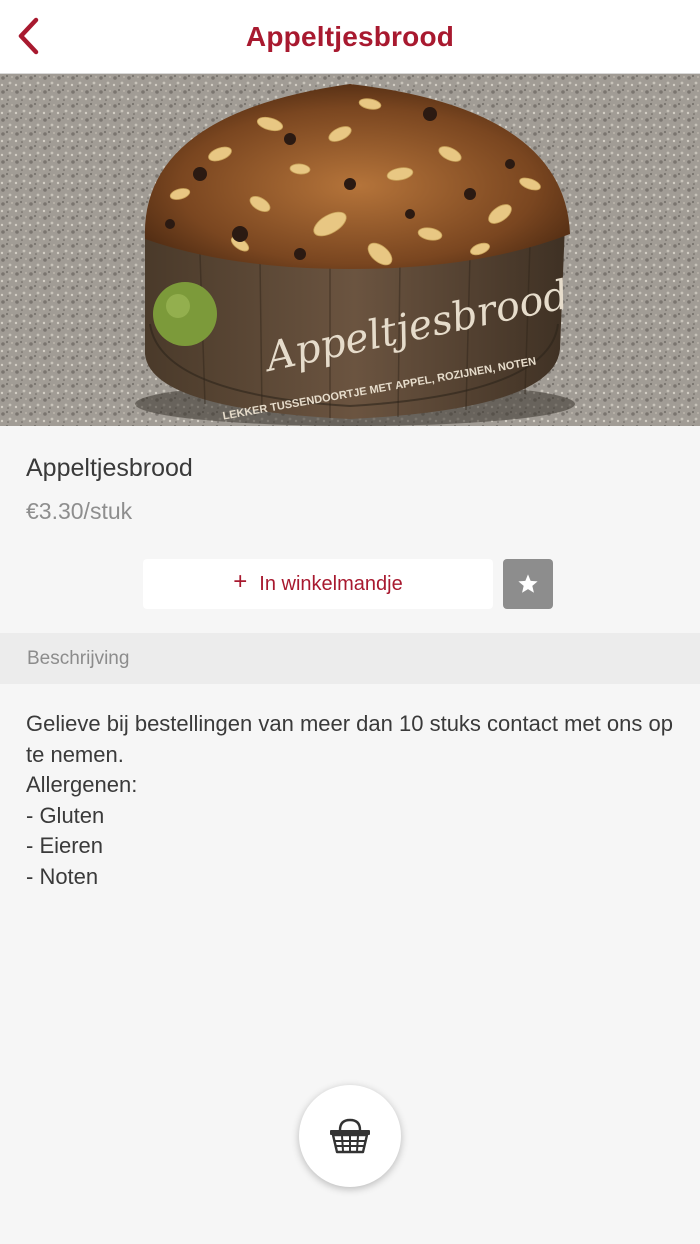 This screenshot has height=1244, width=700. I want to click on navigation-bar: Appeltjesbrood, so click(350, 37).